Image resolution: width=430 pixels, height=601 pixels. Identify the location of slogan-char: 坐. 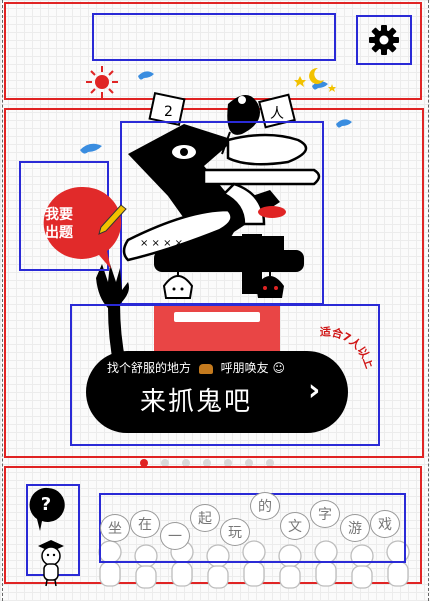
(115, 528).